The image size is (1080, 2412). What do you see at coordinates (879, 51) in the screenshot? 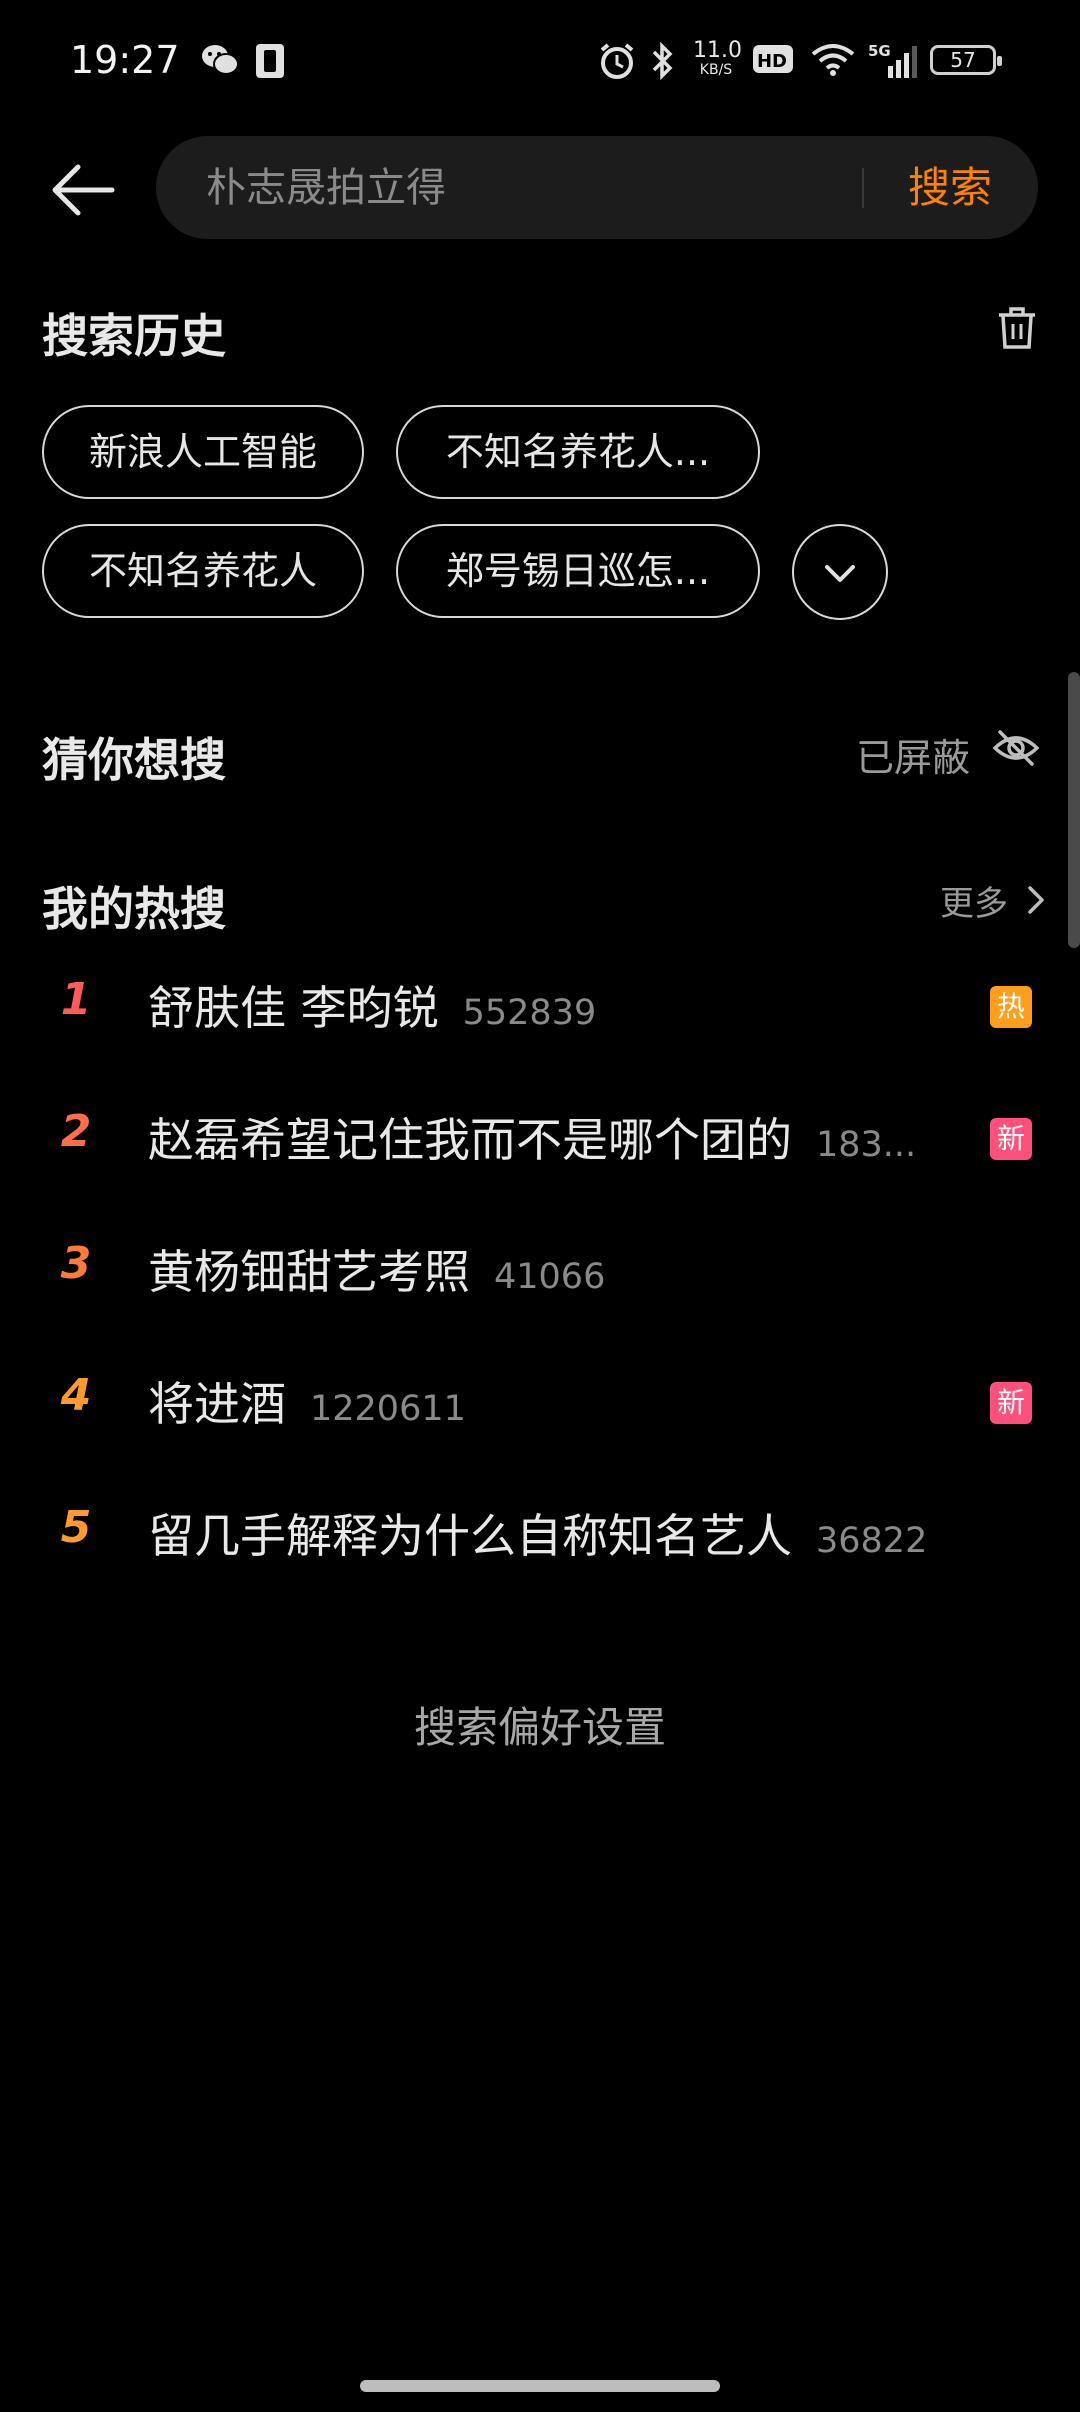
I see `network-type: 5G` at bounding box center [879, 51].